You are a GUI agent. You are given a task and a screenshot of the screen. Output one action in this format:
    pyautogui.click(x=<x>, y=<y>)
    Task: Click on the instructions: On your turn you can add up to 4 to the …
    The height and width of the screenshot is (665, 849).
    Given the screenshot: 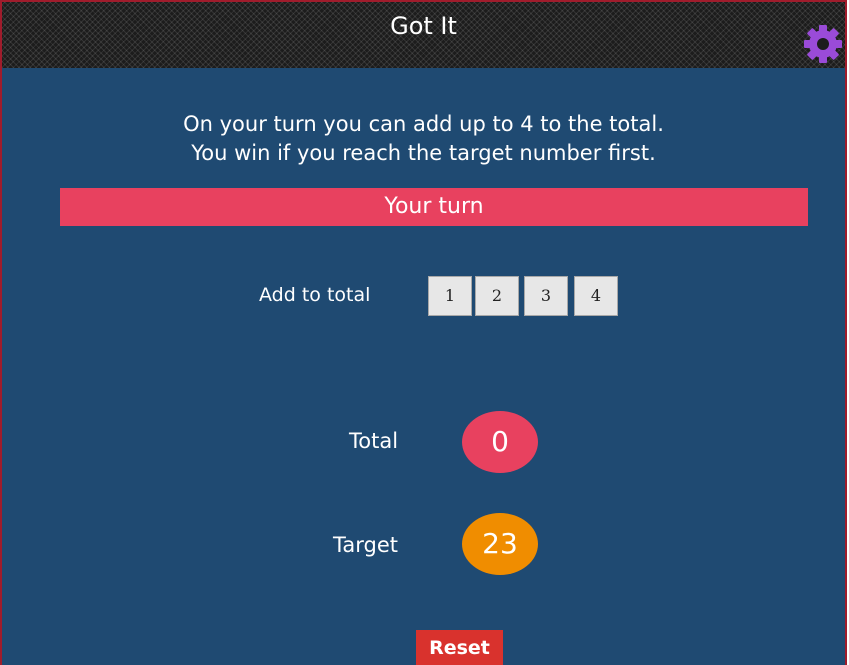 What is the action you would take?
    pyautogui.click(x=423, y=139)
    